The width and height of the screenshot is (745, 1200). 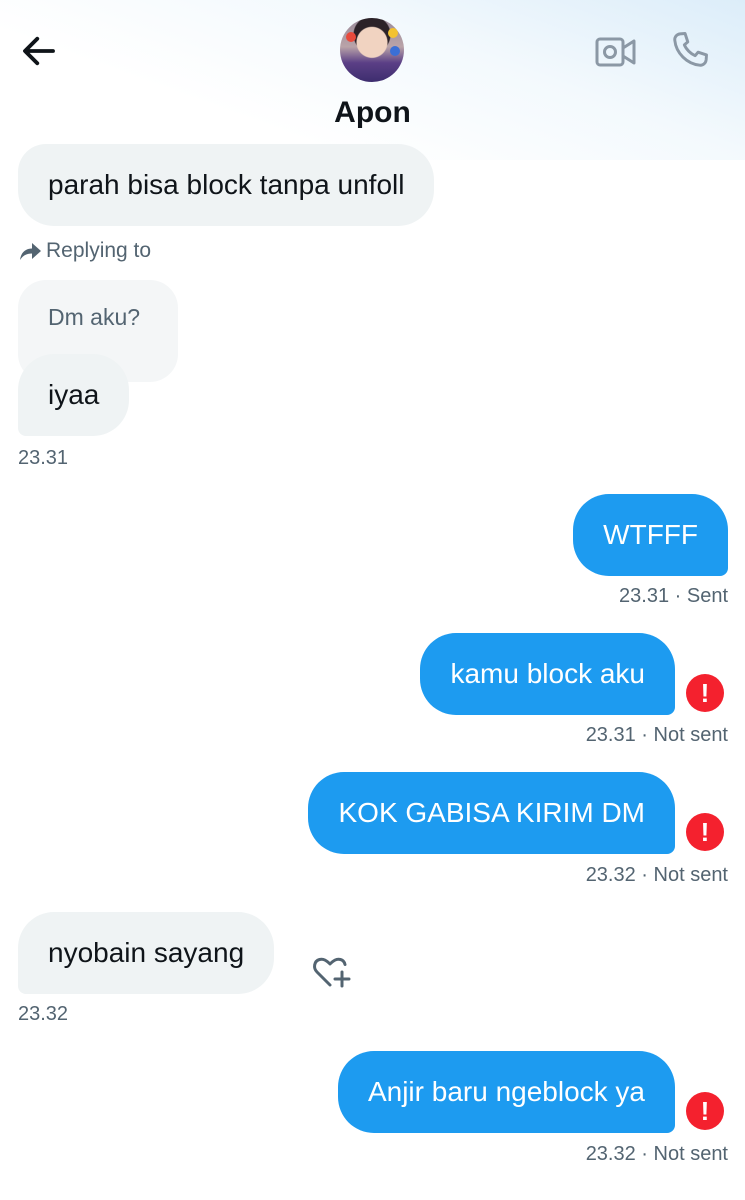 I want to click on avatar, so click(x=372, y=50).